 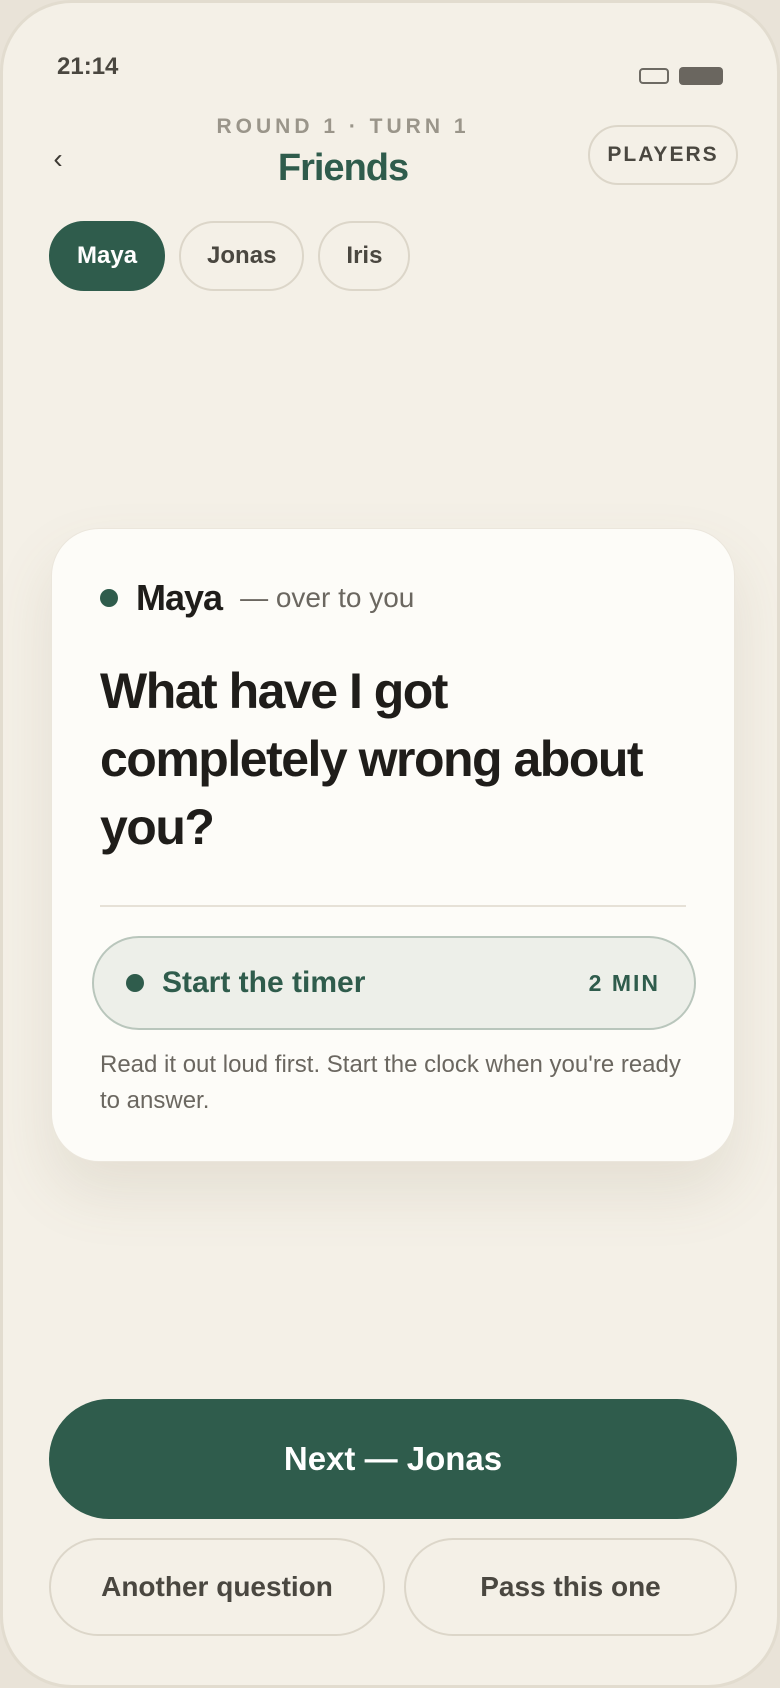 What do you see at coordinates (570, 1587) in the screenshot?
I see `pass-button: Pass this one` at bounding box center [570, 1587].